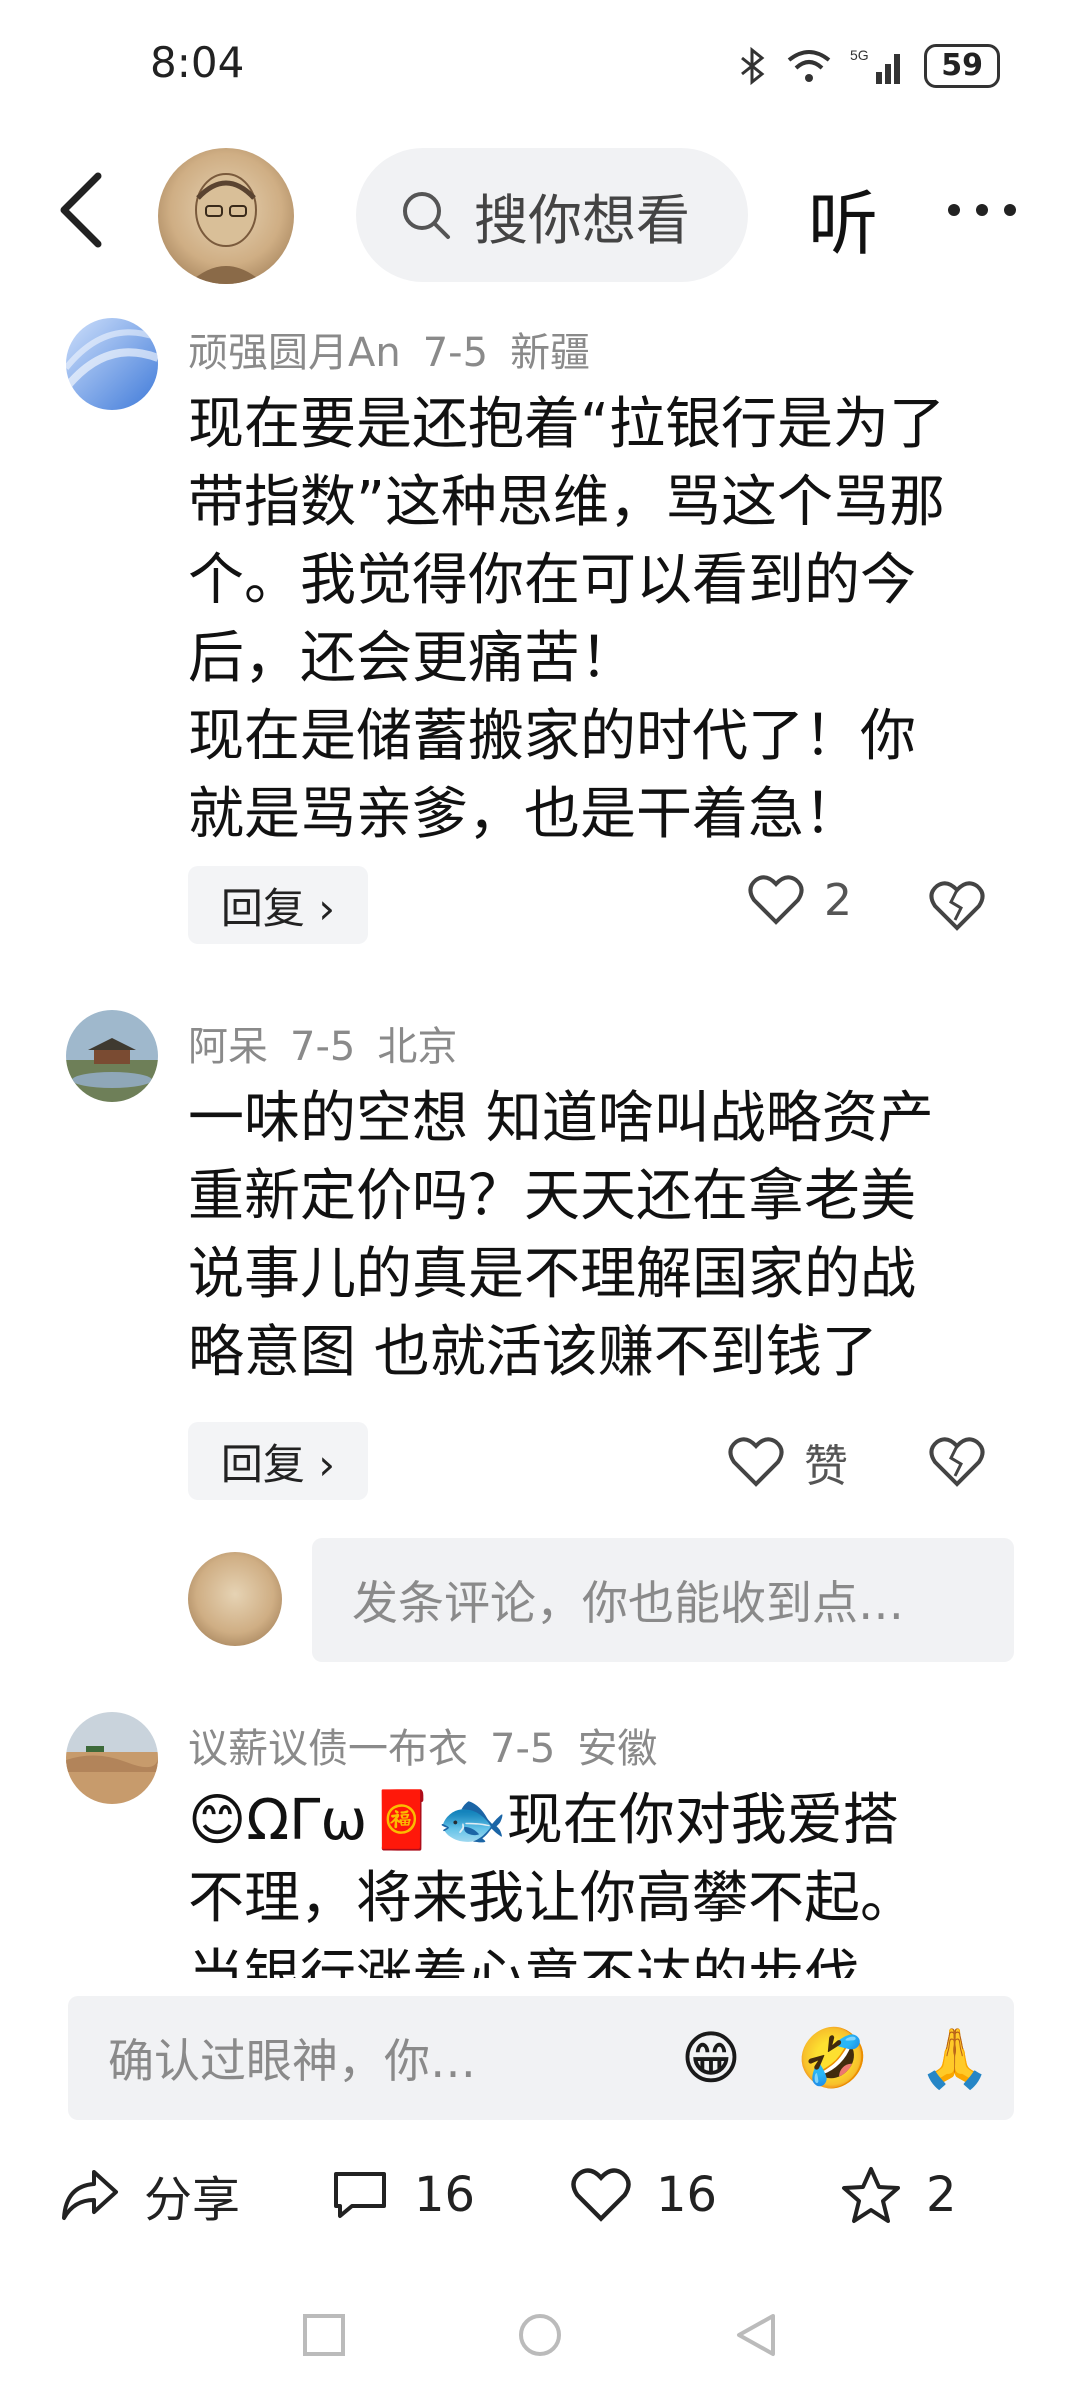 The height and width of the screenshot is (2400, 1080). Describe the element at coordinates (982, 210) in the screenshot. I see `more-icon` at that location.